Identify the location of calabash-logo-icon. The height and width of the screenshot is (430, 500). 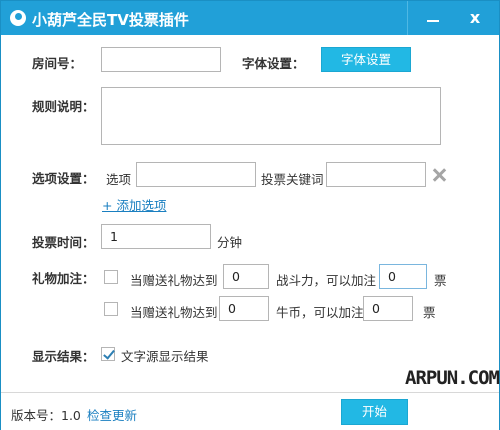
(18, 18).